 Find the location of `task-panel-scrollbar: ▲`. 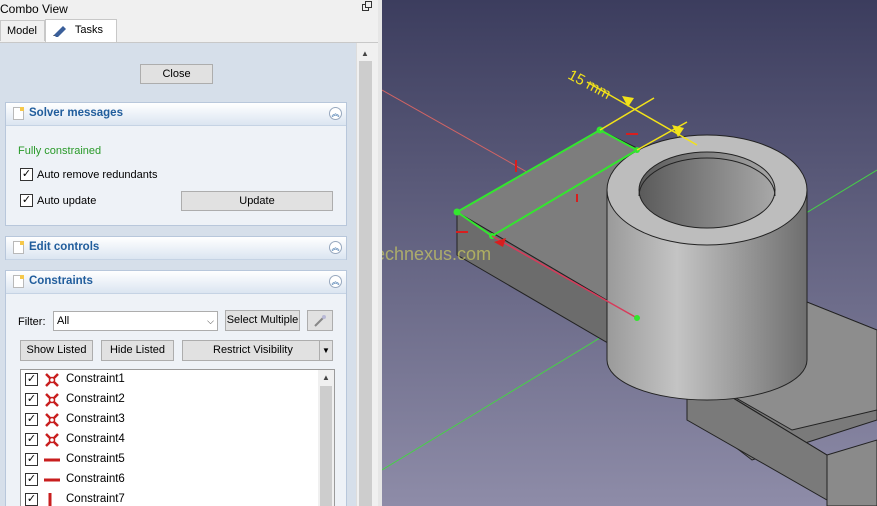

task-panel-scrollbar: ▲ is located at coordinates (365, 274).